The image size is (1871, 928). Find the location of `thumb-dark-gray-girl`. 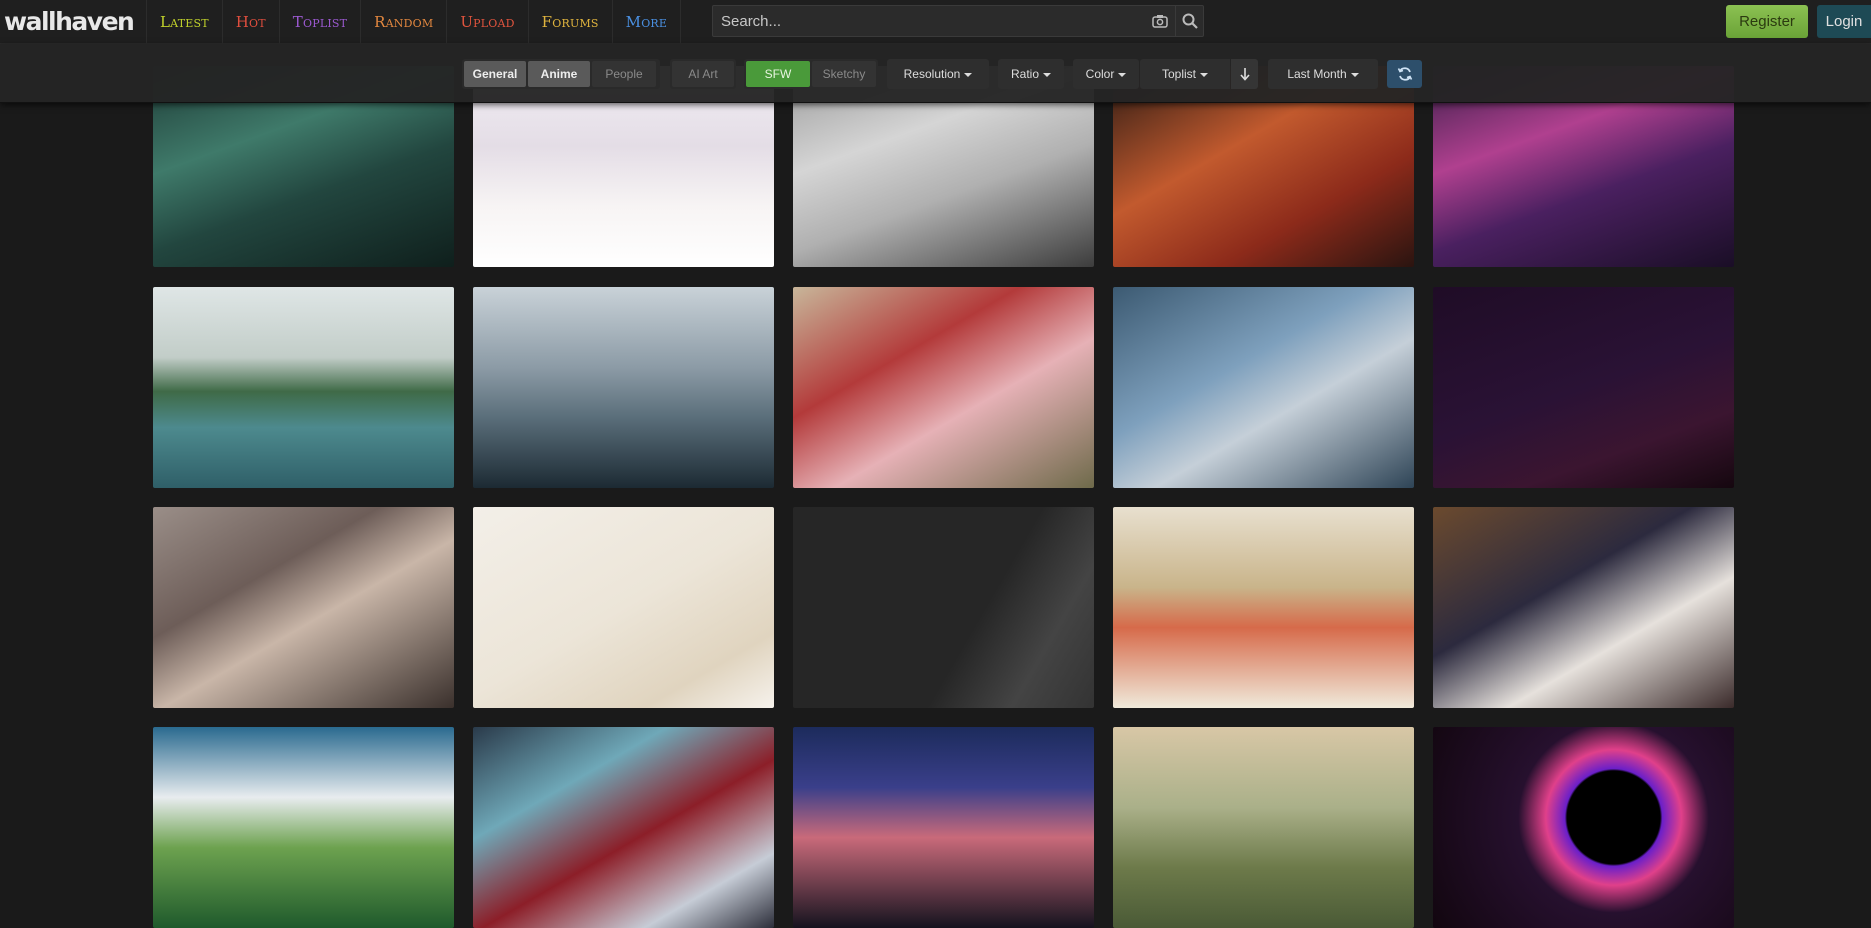

thumb-dark-gray-girl is located at coordinates (943, 607).